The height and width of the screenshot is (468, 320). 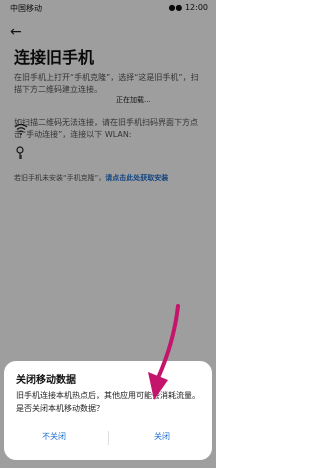 I want to click on do-not-close-button: 不关闭, so click(x=54, y=436).